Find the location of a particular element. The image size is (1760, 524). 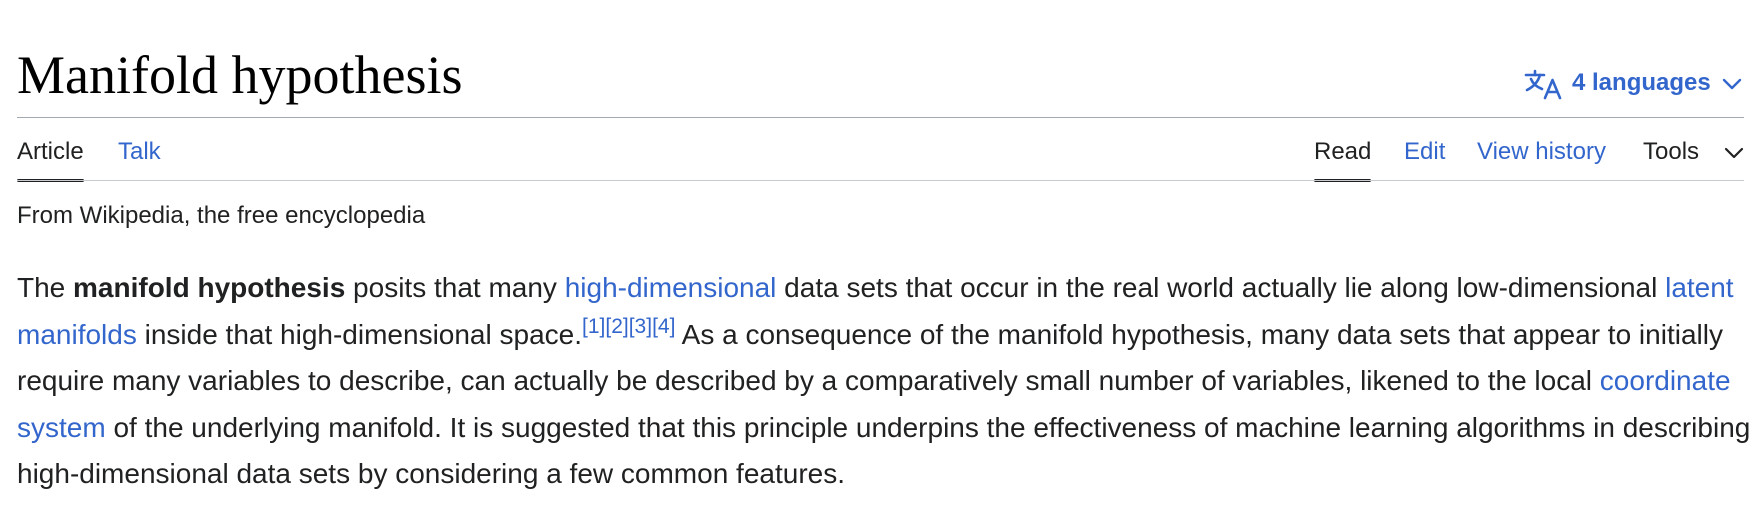

citation-link-4: [4] is located at coordinates (663, 326).